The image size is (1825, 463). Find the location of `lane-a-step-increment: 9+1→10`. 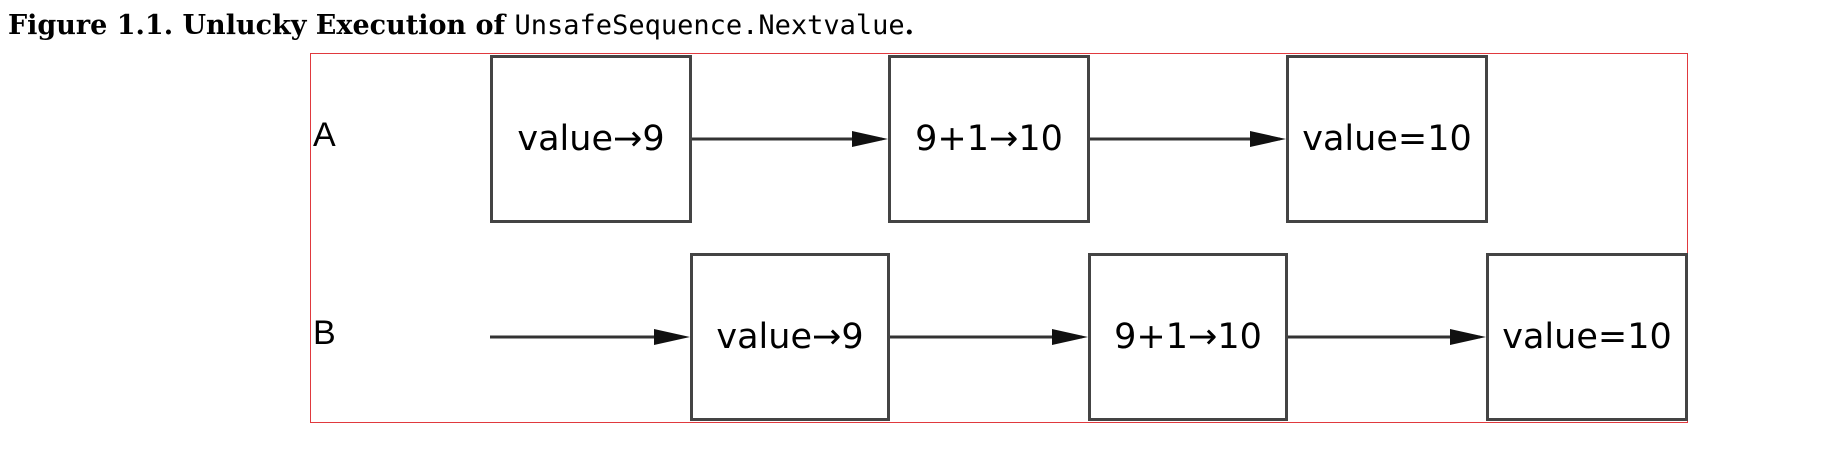

lane-a-step-increment: 9+1→10 is located at coordinates (989, 139).